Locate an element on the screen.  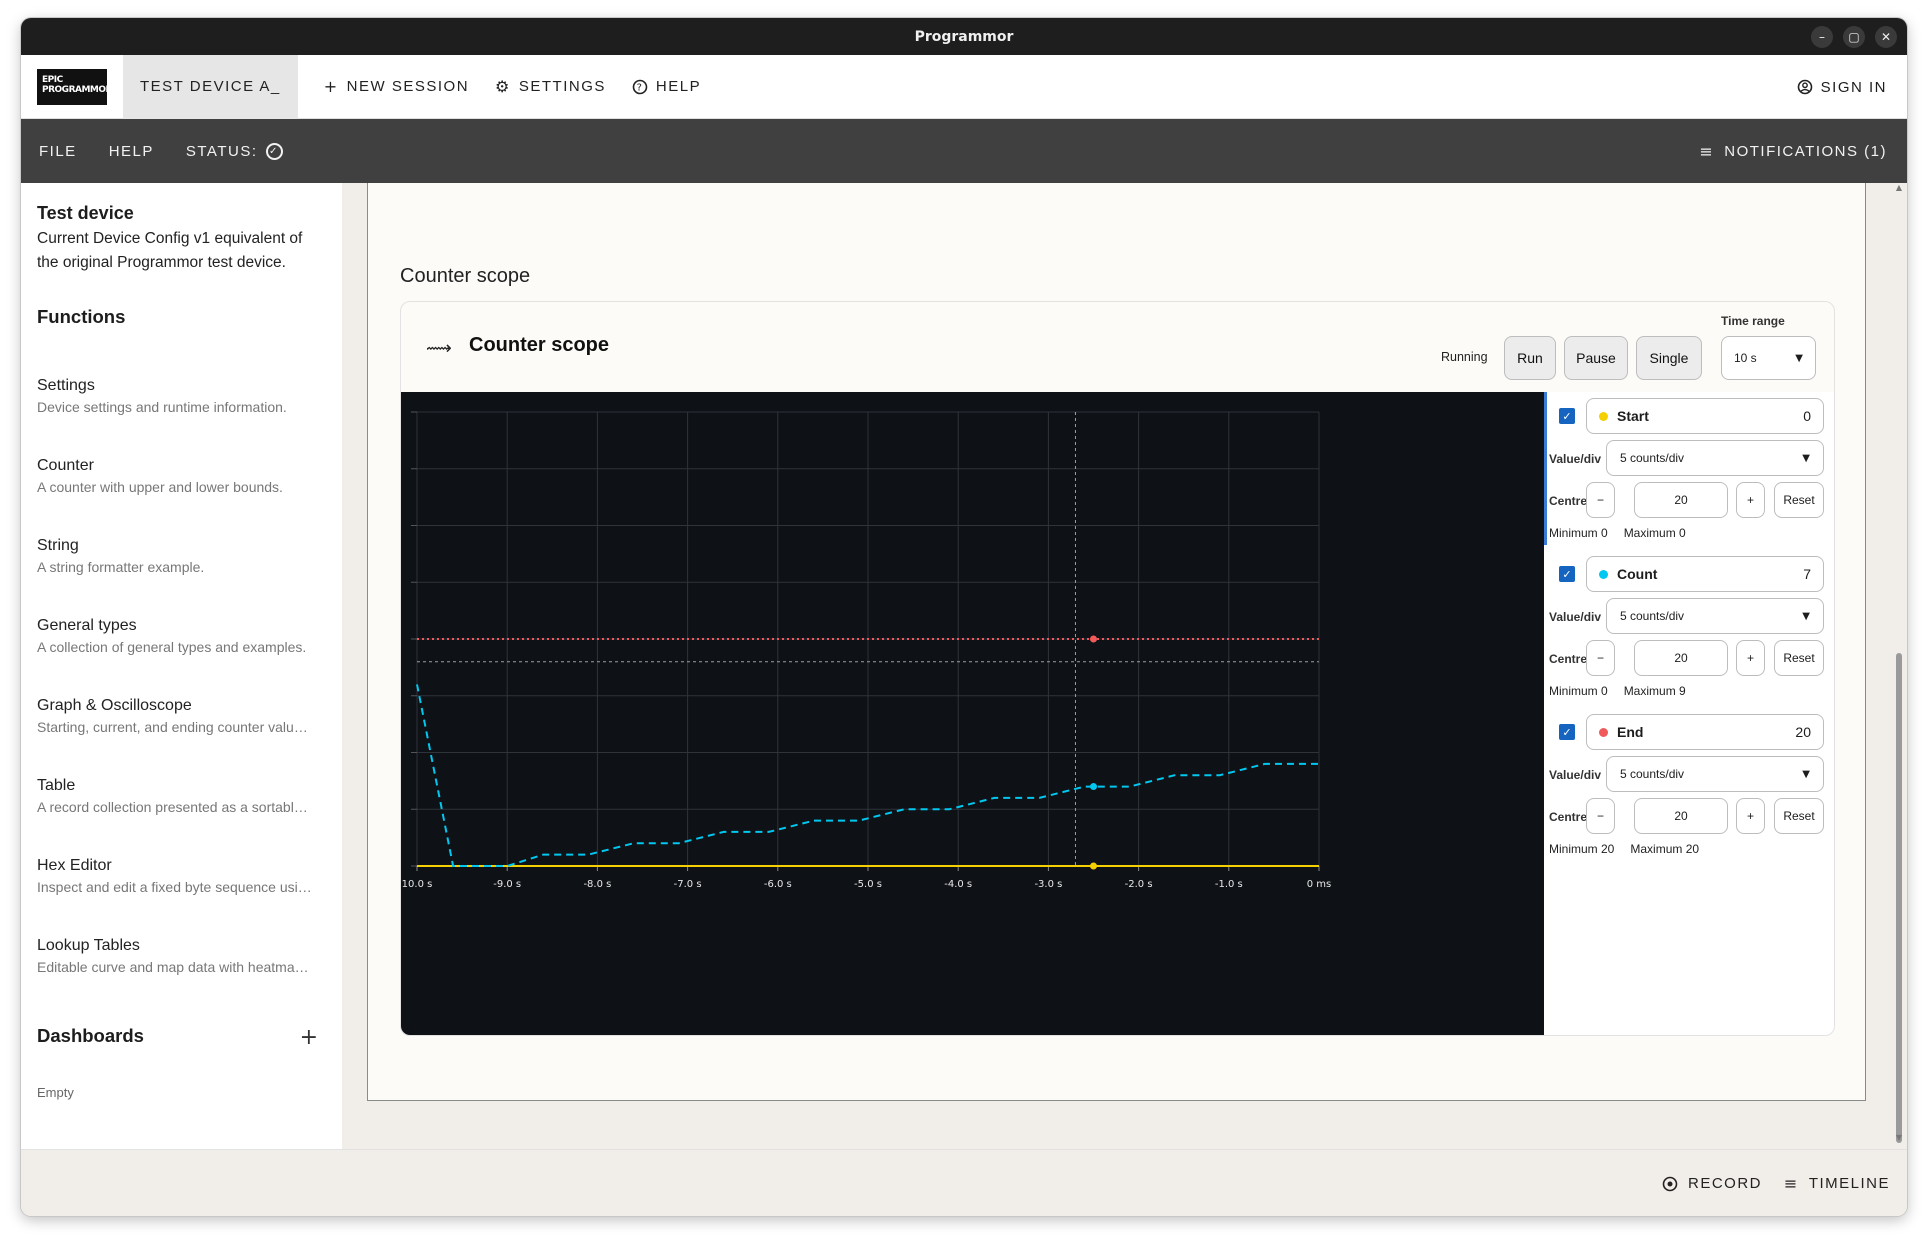
main-scrollbar: ▲ ▼ is located at coordinates (1899, 666).